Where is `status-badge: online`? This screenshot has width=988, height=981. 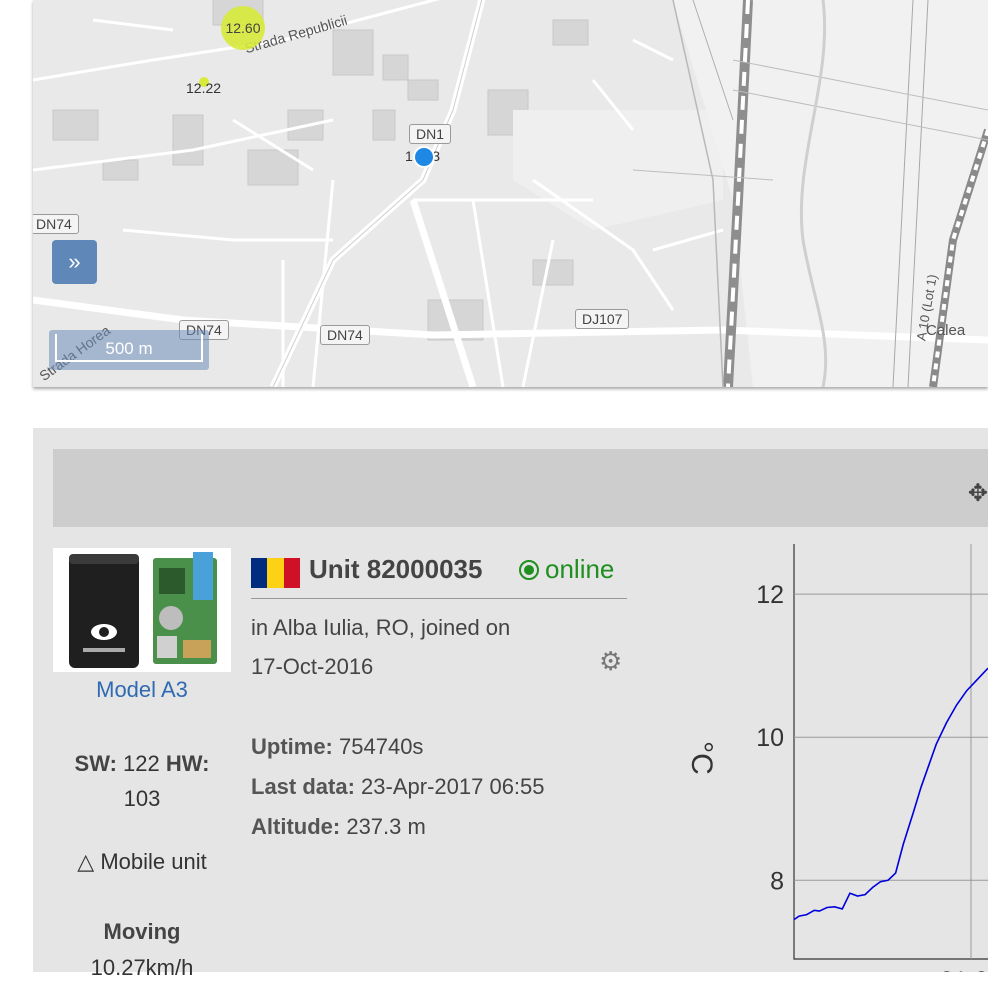 status-badge: online is located at coordinates (566, 569).